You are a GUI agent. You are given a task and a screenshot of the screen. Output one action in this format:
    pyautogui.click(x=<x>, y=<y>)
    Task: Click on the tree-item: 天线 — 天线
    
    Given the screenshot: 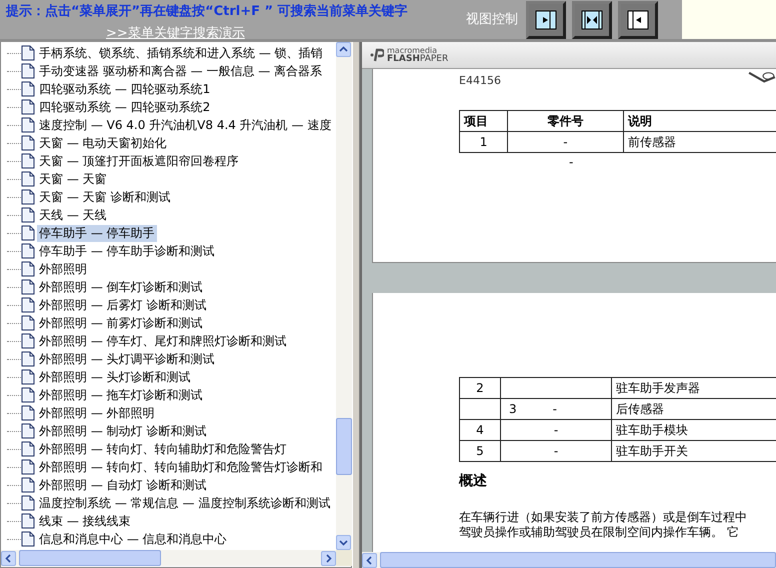 What is the action you would take?
    pyautogui.click(x=73, y=215)
    